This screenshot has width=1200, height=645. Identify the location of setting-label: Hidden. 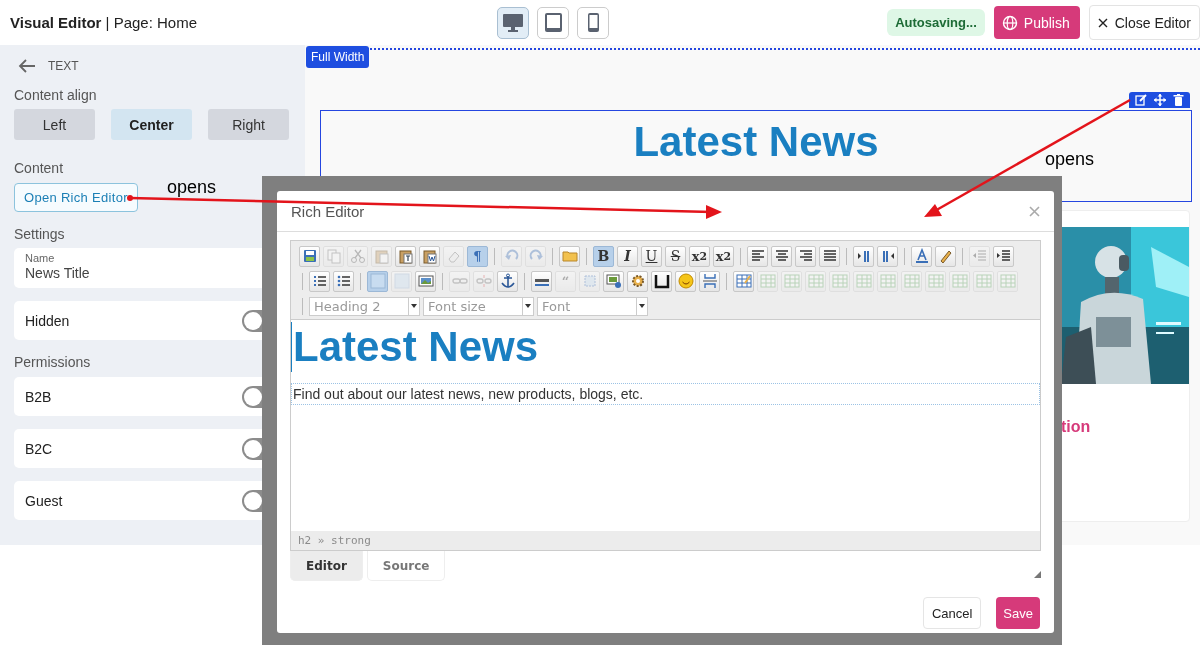
(47, 320).